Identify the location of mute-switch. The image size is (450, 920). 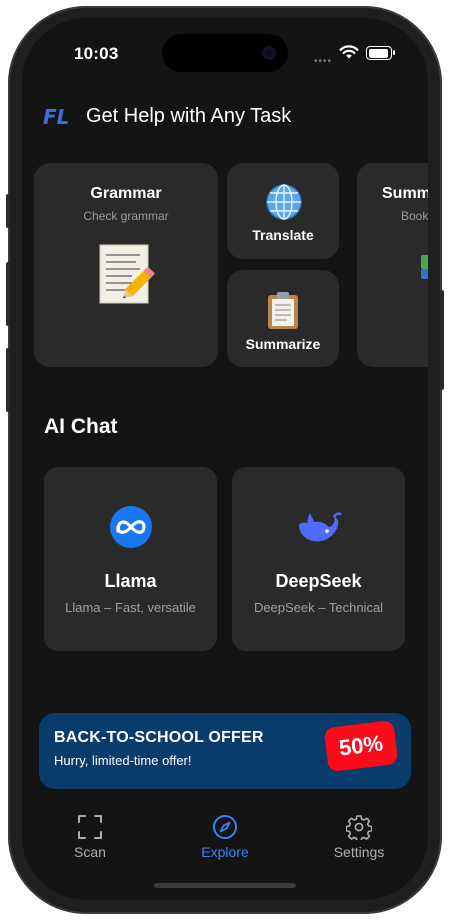
(8, 211).